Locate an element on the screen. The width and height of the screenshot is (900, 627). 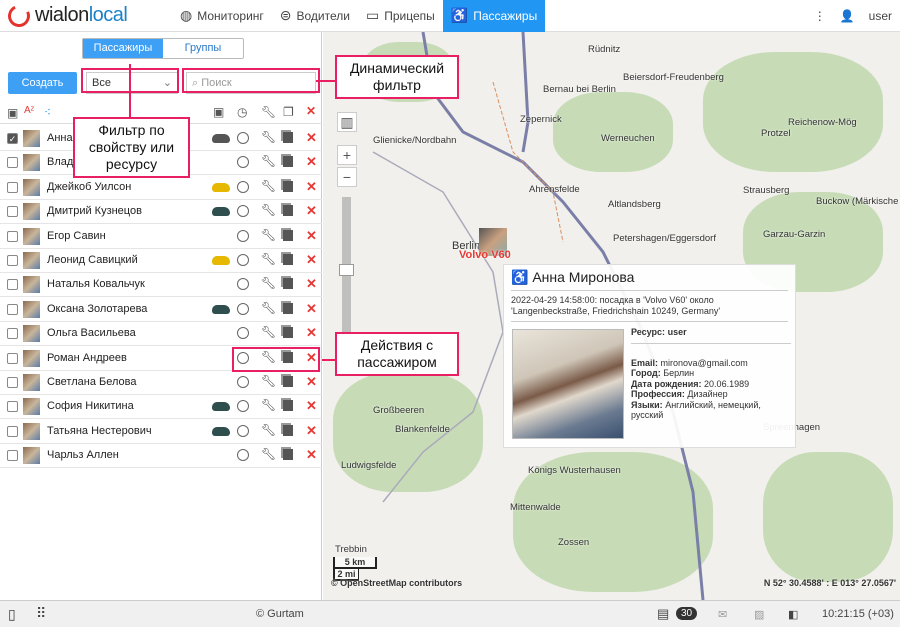
messages-icon: ✉ is located at coordinates (722, 614).